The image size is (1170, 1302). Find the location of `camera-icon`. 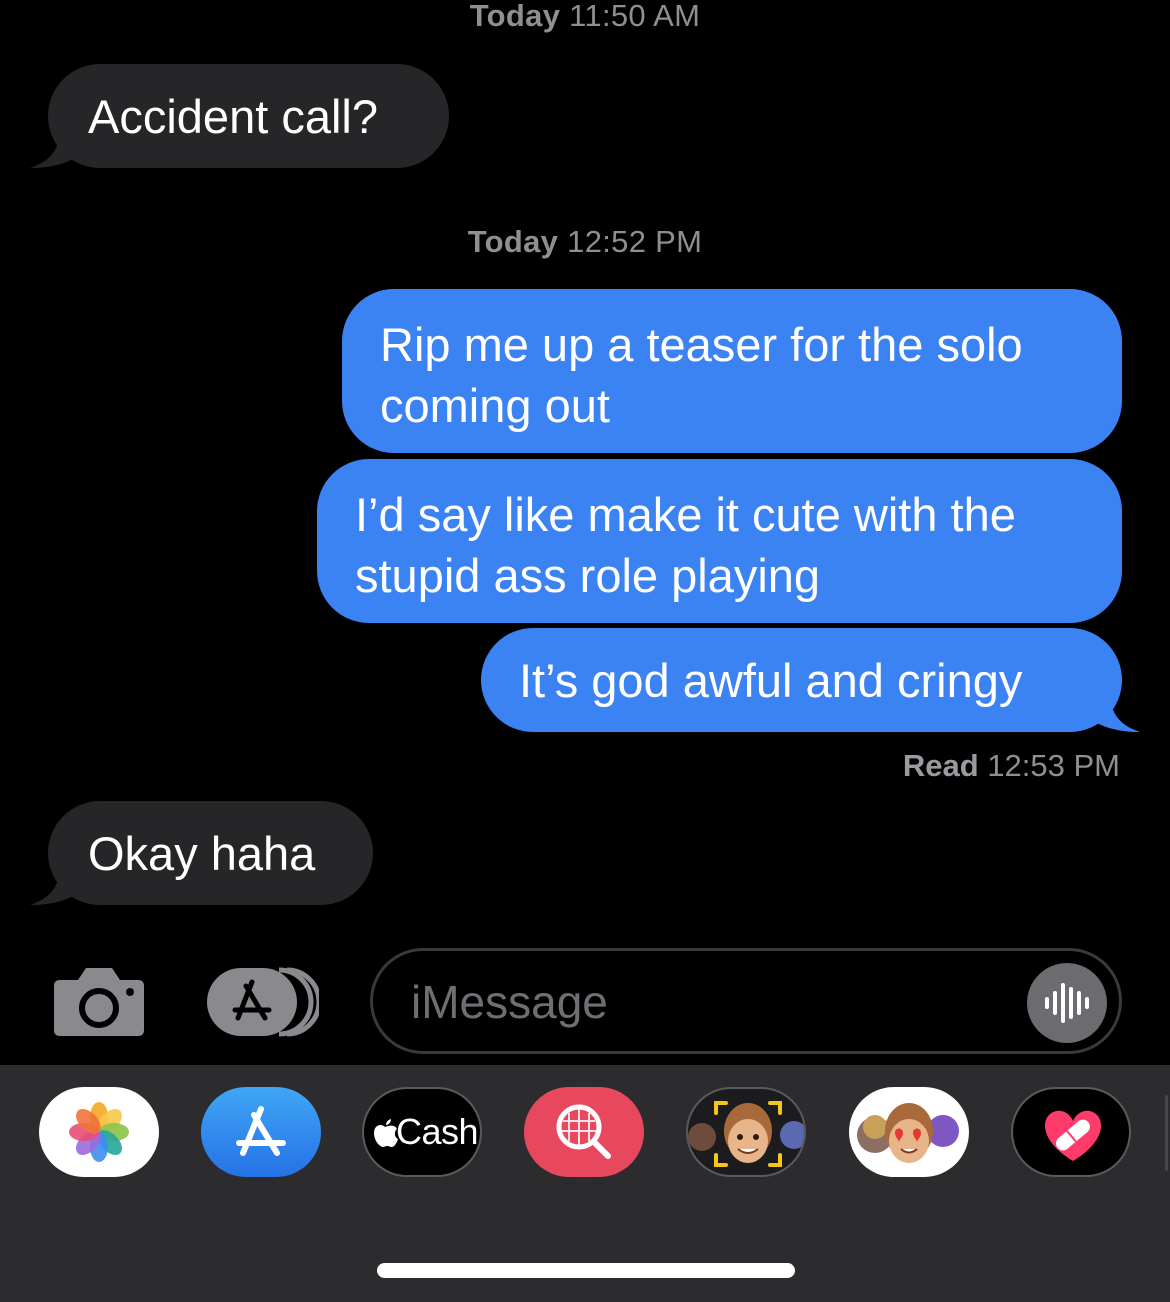

camera-icon is located at coordinates (99, 1002).